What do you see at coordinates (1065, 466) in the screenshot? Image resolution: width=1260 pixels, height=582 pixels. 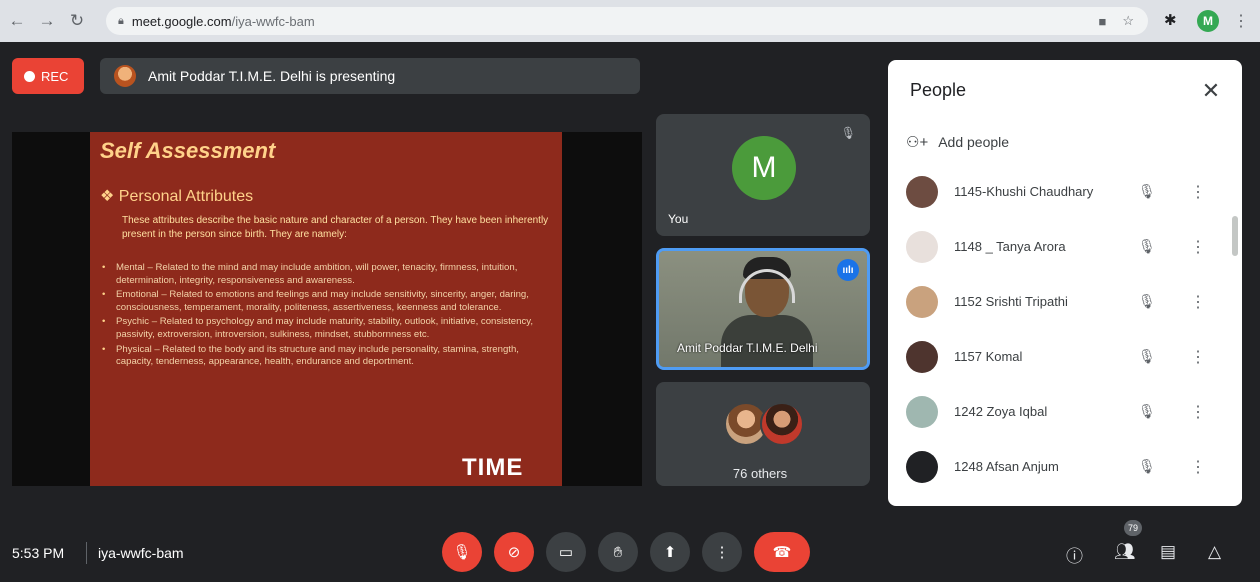 I see `list-item: 1248 Afsan Anjum 🎙︎ ⋮` at bounding box center [1065, 466].